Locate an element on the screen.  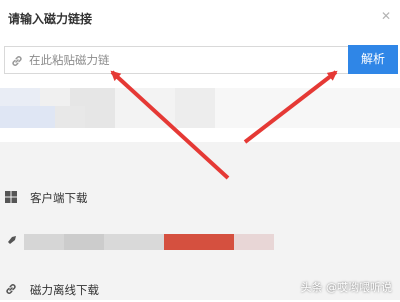
menu-item-label: 客户端下载 is located at coordinates (59, 198).